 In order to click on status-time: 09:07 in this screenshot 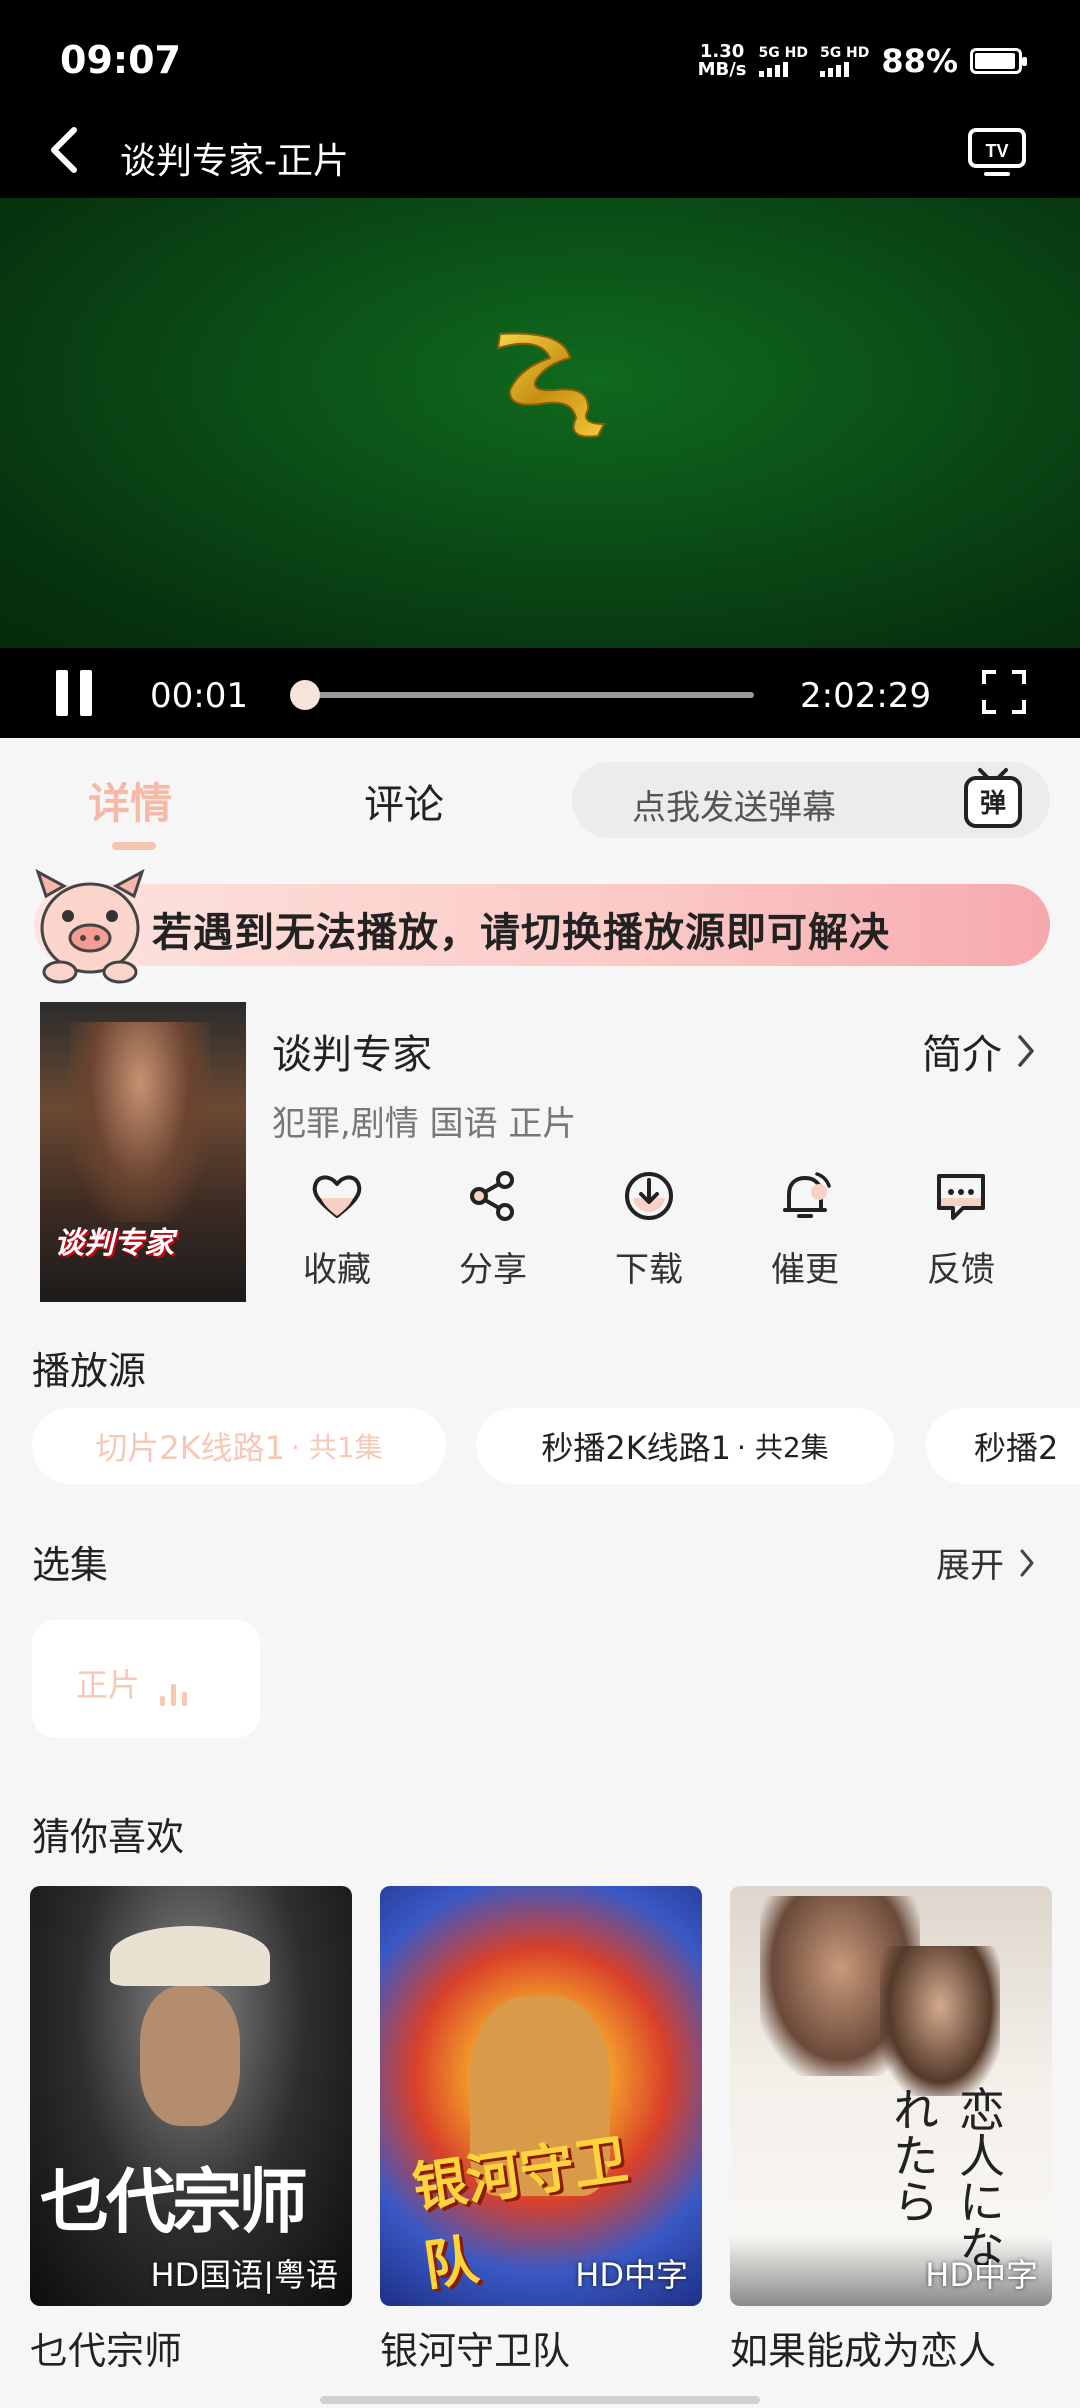, I will do `click(120, 60)`.